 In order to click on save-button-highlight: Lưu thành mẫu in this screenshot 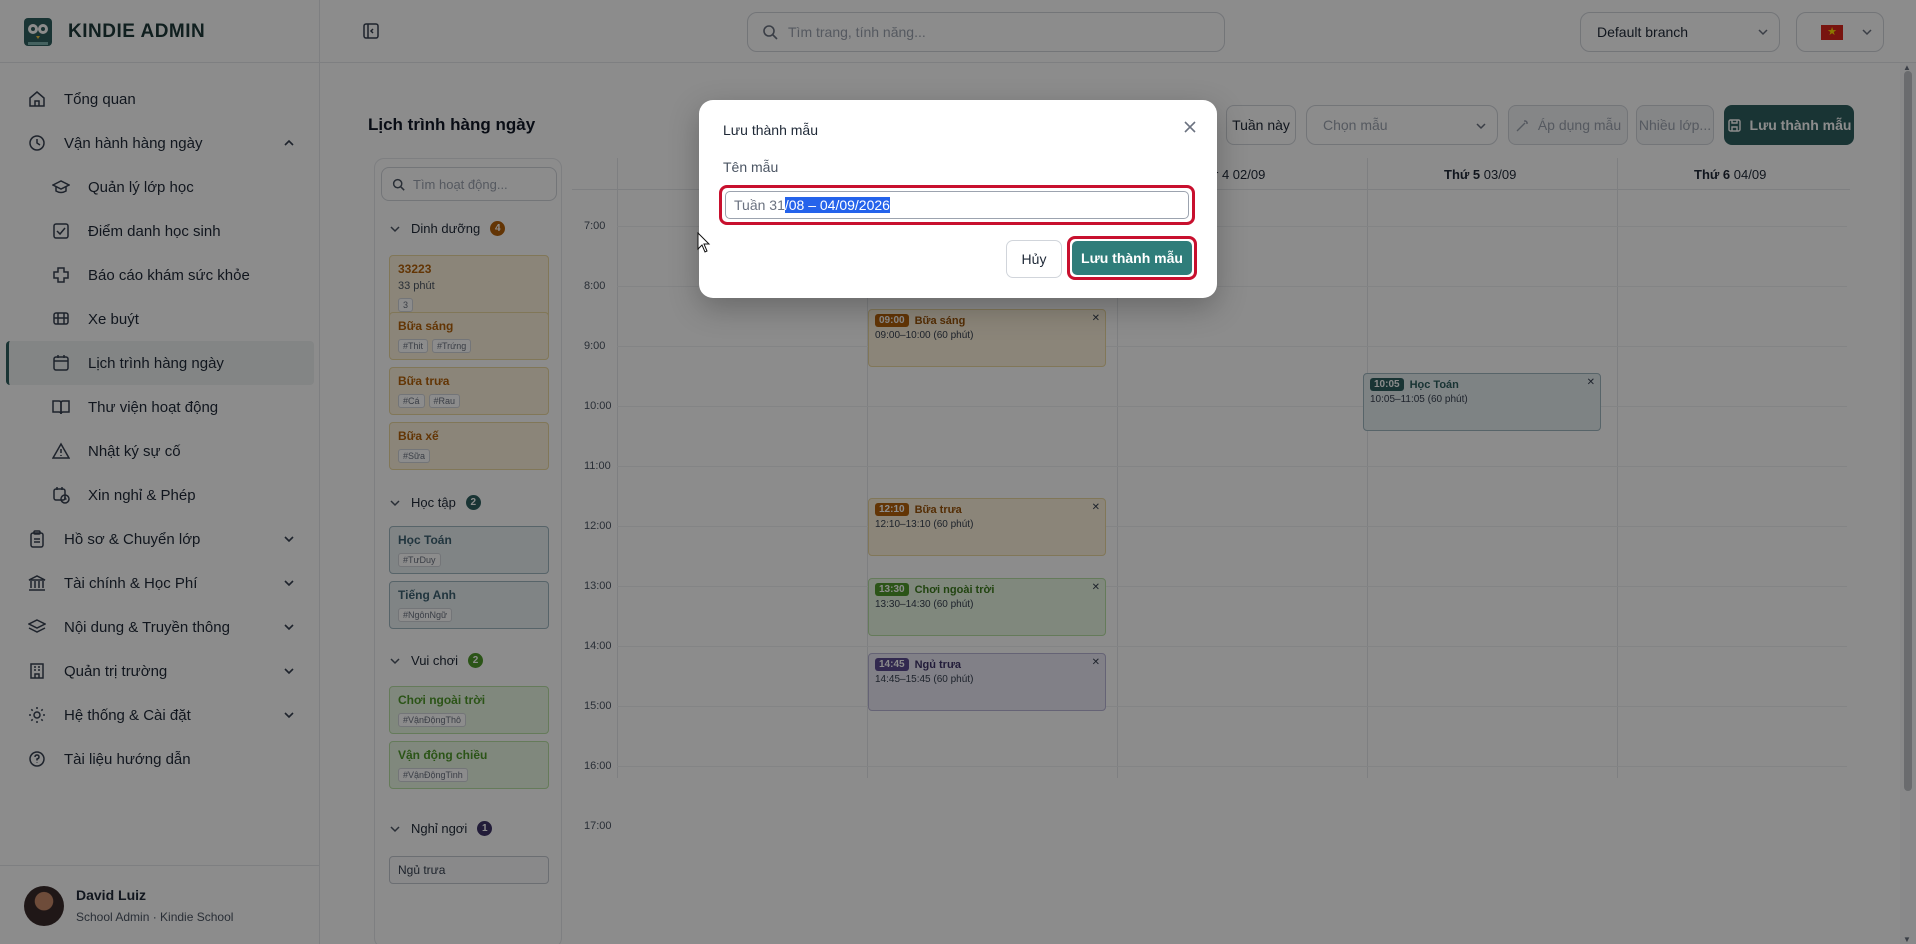, I will do `click(1132, 258)`.